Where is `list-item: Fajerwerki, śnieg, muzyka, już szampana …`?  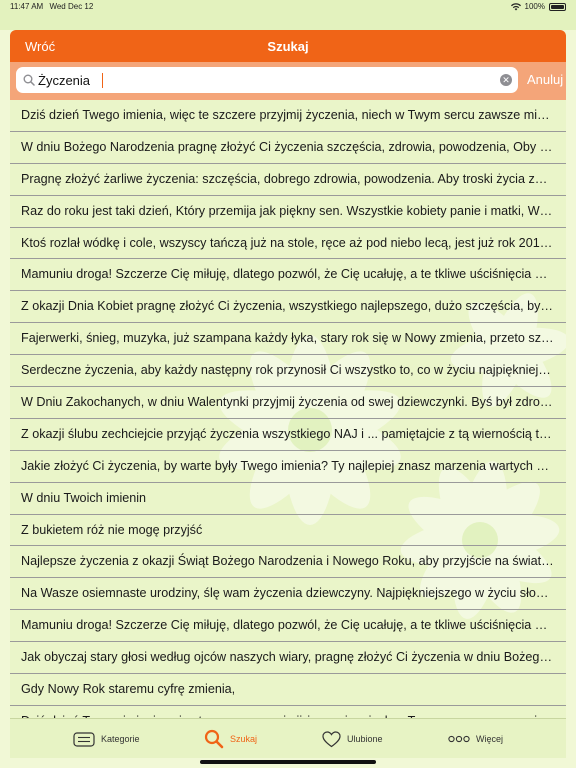
list-item: Fajerwerki, śnieg, muzyka, już szampana … is located at coordinates (288, 339).